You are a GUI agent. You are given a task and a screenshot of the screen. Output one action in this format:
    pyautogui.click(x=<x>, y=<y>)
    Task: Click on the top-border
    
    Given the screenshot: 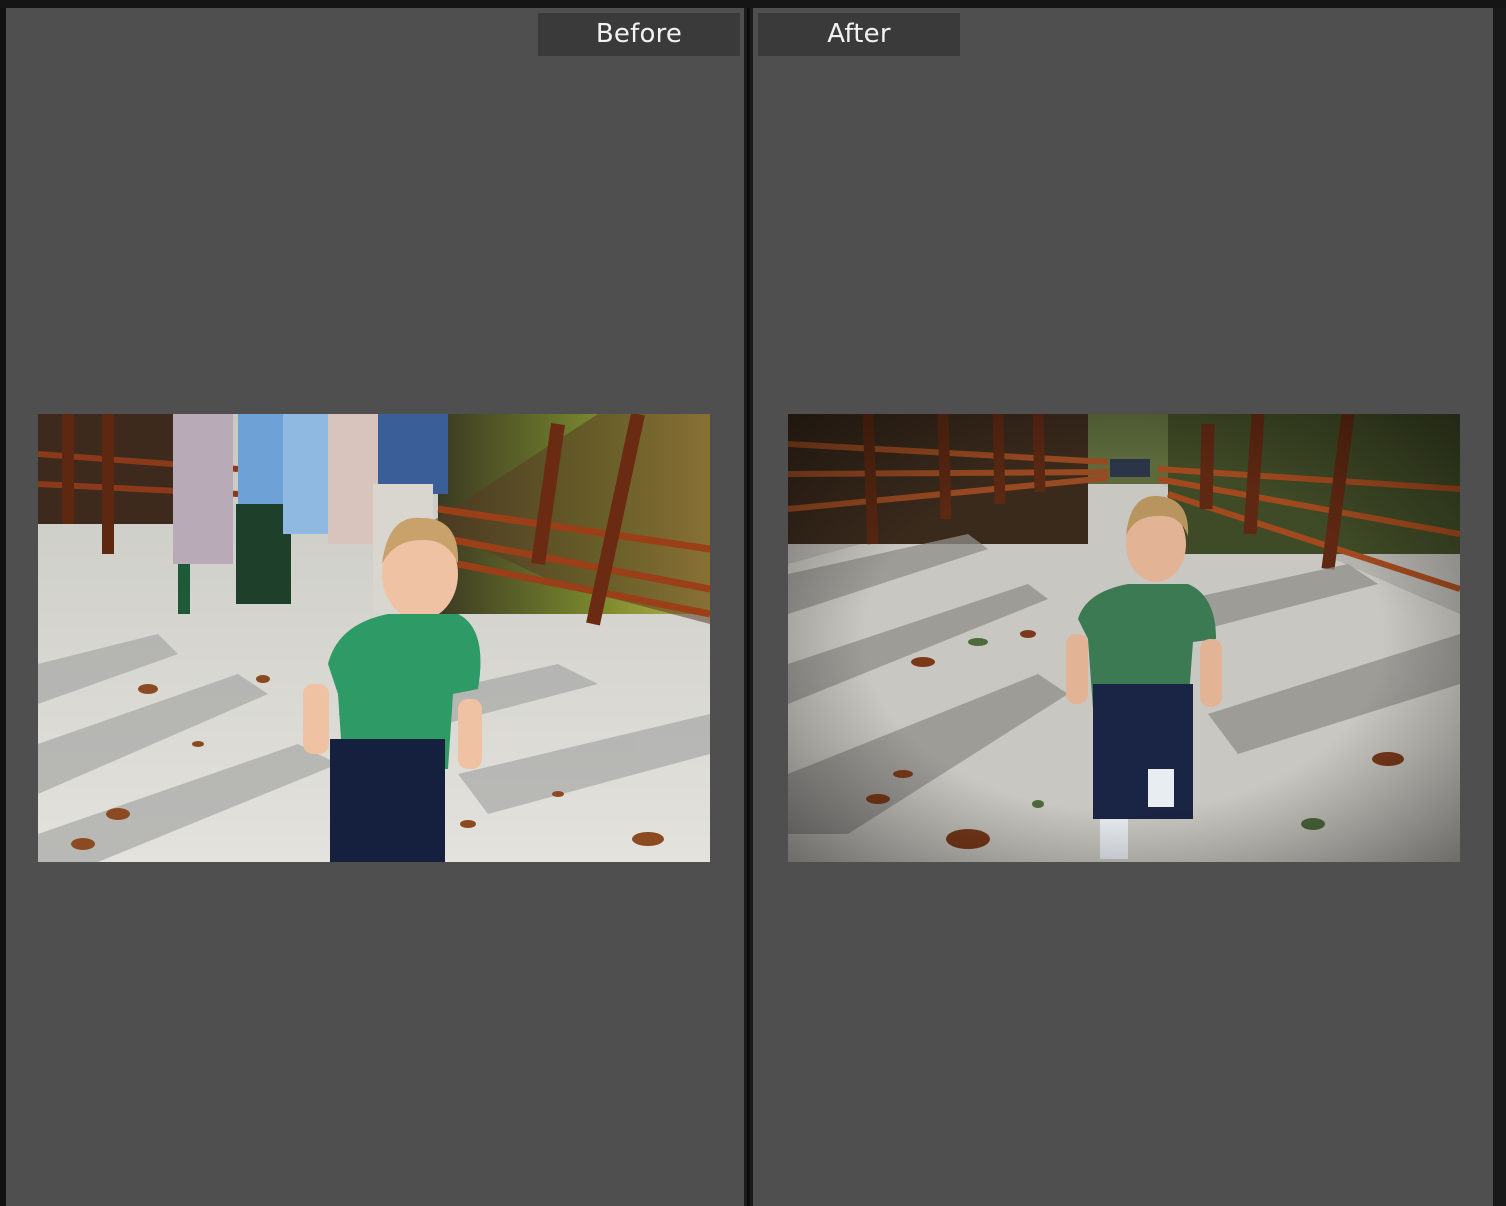 What is the action you would take?
    pyautogui.click(x=753, y=4)
    